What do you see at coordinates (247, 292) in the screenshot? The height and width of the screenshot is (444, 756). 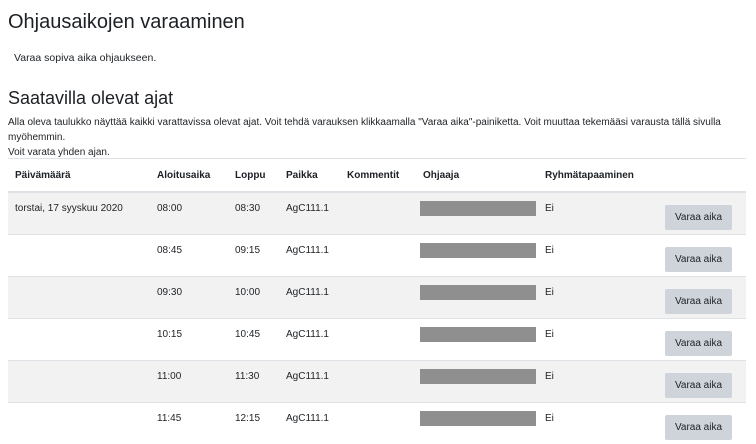 I see `cell-end-text: 10:00` at bounding box center [247, 292].